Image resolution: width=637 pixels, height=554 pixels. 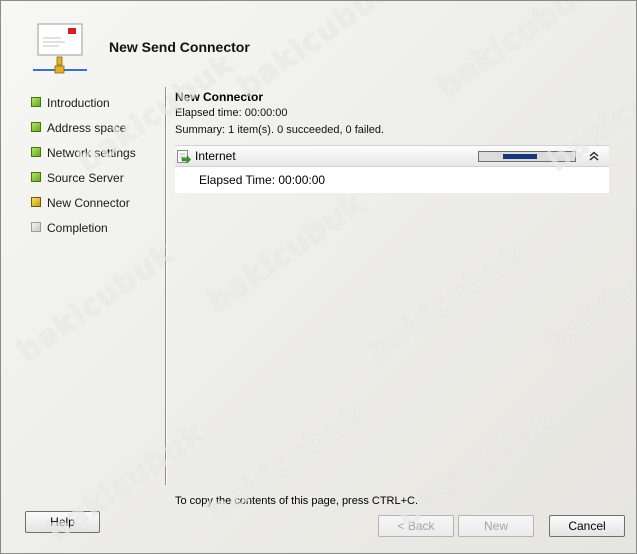 What do you see at coordinates (60, 48) in the screenshot?
I see `send-connector-icon` at bounding box center [60, 48].